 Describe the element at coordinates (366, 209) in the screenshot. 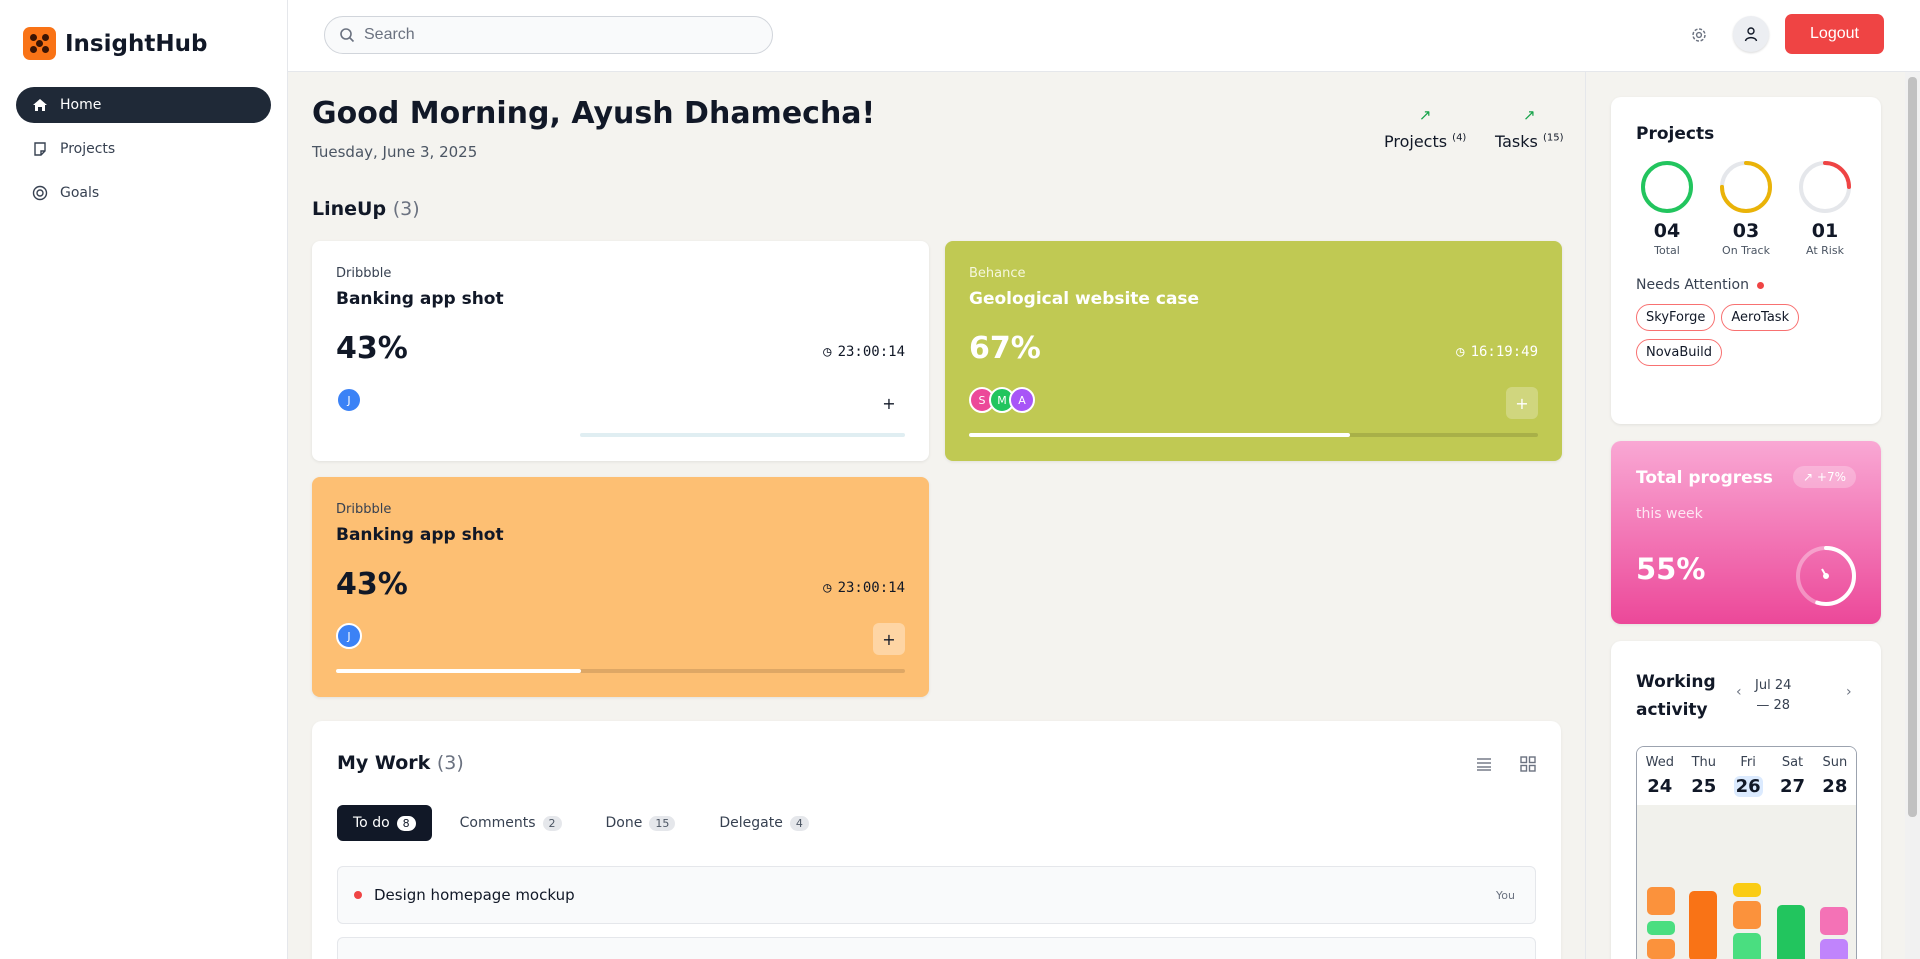

I see `lineup-heading: LineUp (3)` at that location.